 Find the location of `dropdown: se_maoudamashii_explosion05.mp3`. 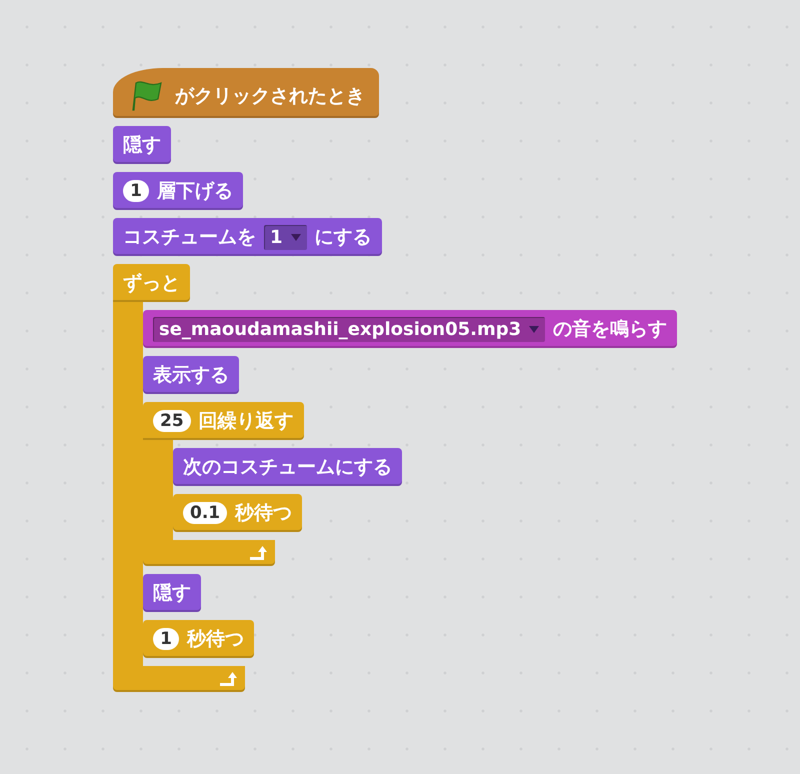

dropdown: se_maoudamashii_explosion05.mp3 is located at coordinates (349, 329).